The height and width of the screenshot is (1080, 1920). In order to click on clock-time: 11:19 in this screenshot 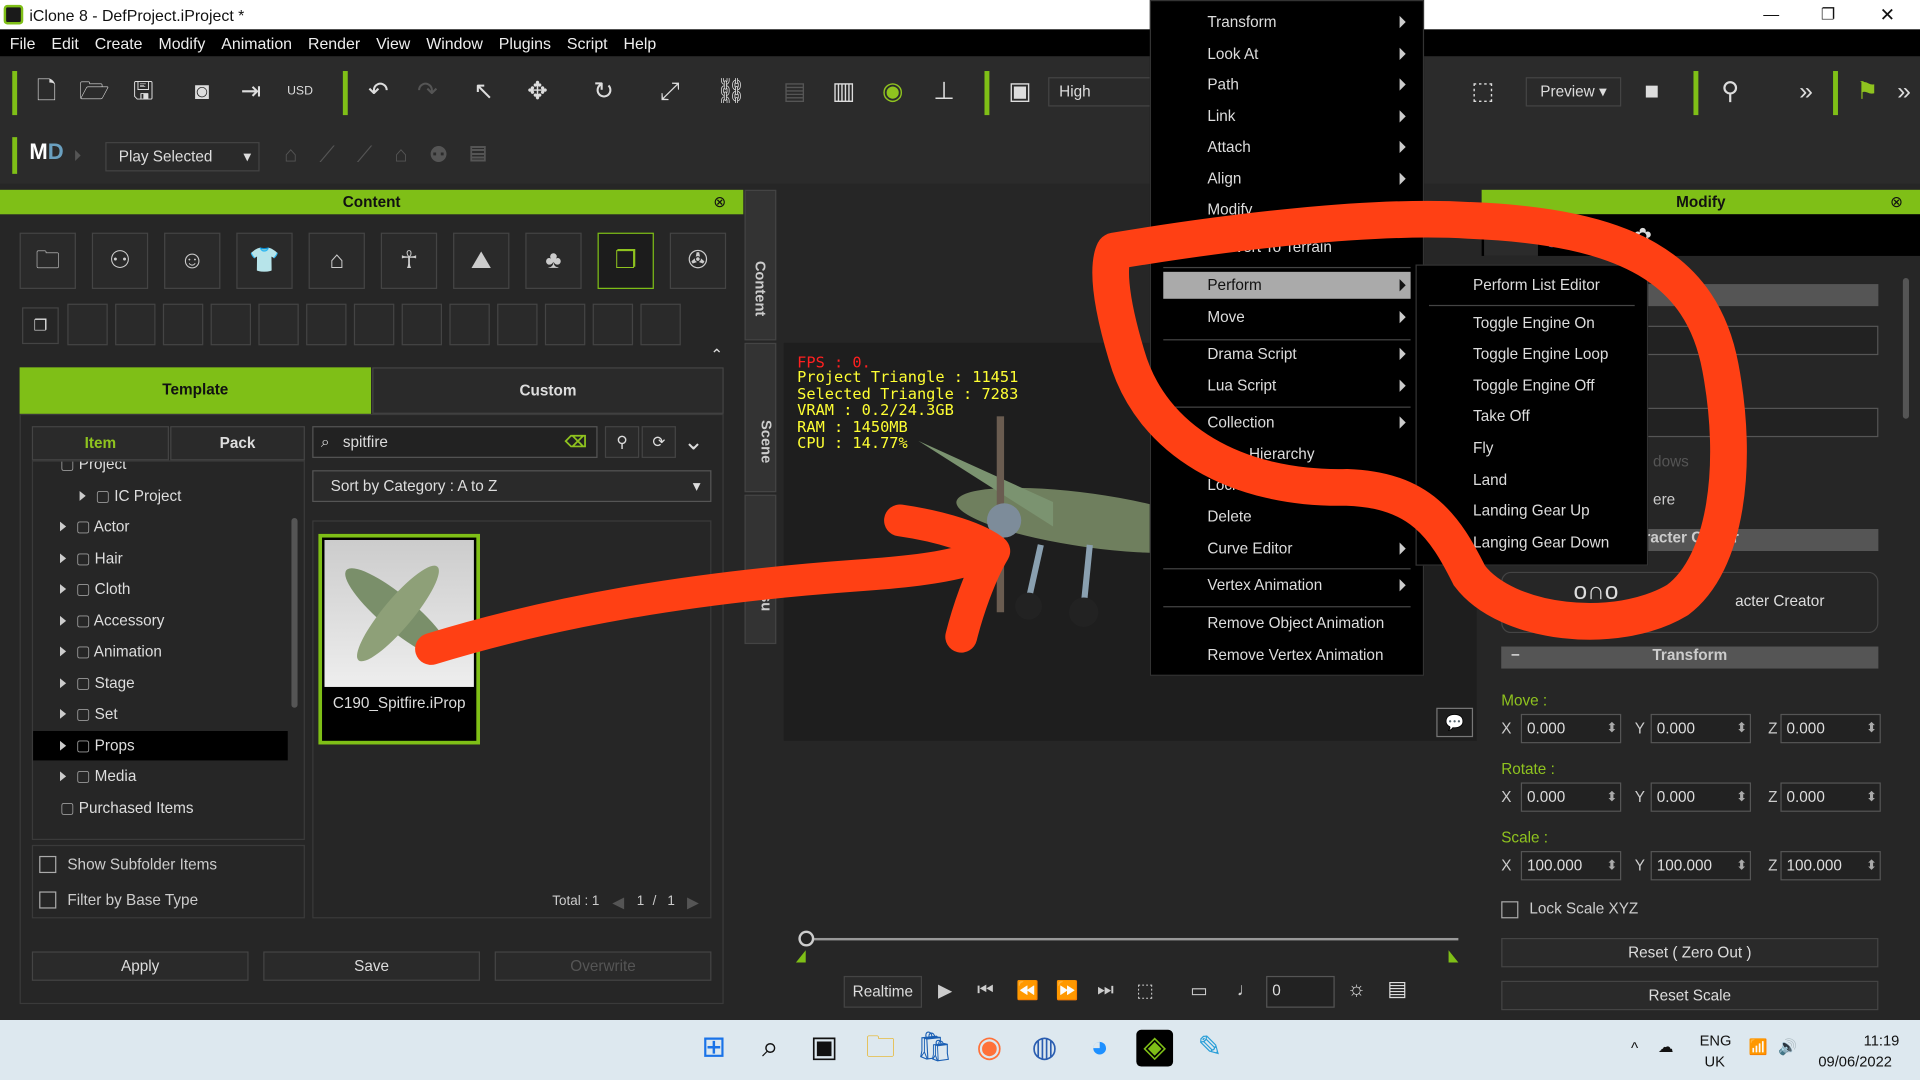, I will do `click(1882, 1040)`.